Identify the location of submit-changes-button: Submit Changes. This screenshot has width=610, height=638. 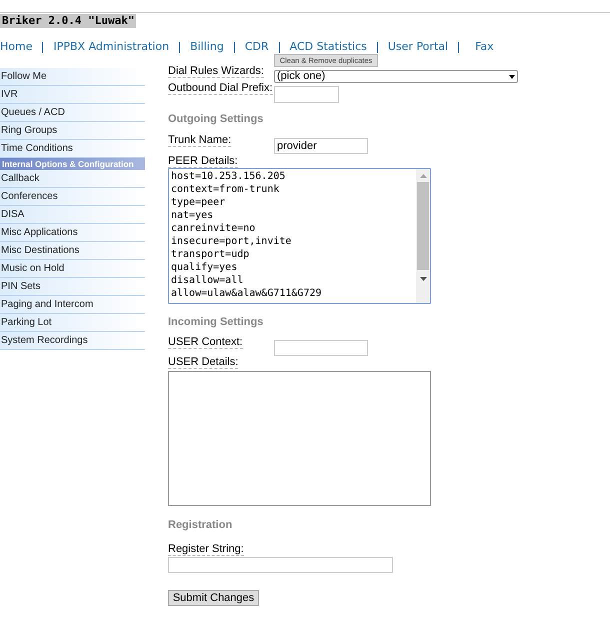
(213, 598).